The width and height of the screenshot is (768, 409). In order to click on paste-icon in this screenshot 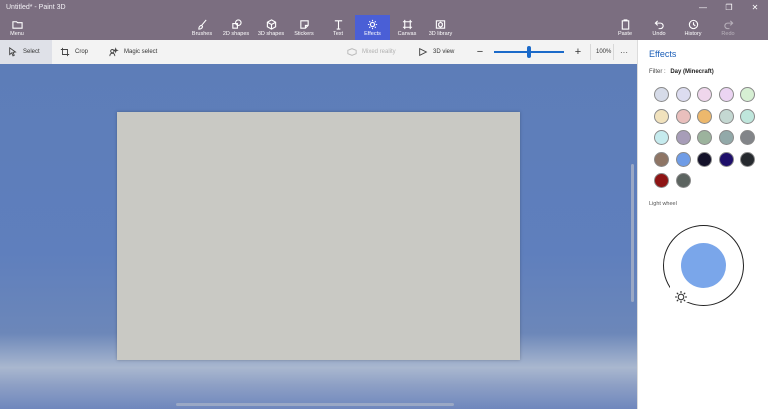, I will do `click(625, 24)`.